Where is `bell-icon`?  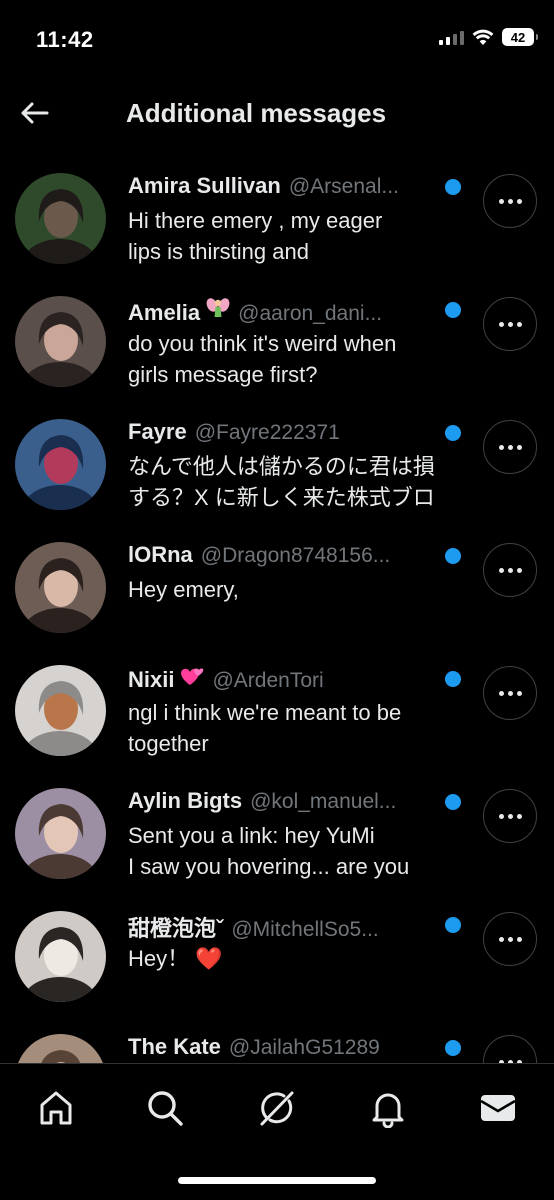 bell-icon is located at coordinates (388, 1110).